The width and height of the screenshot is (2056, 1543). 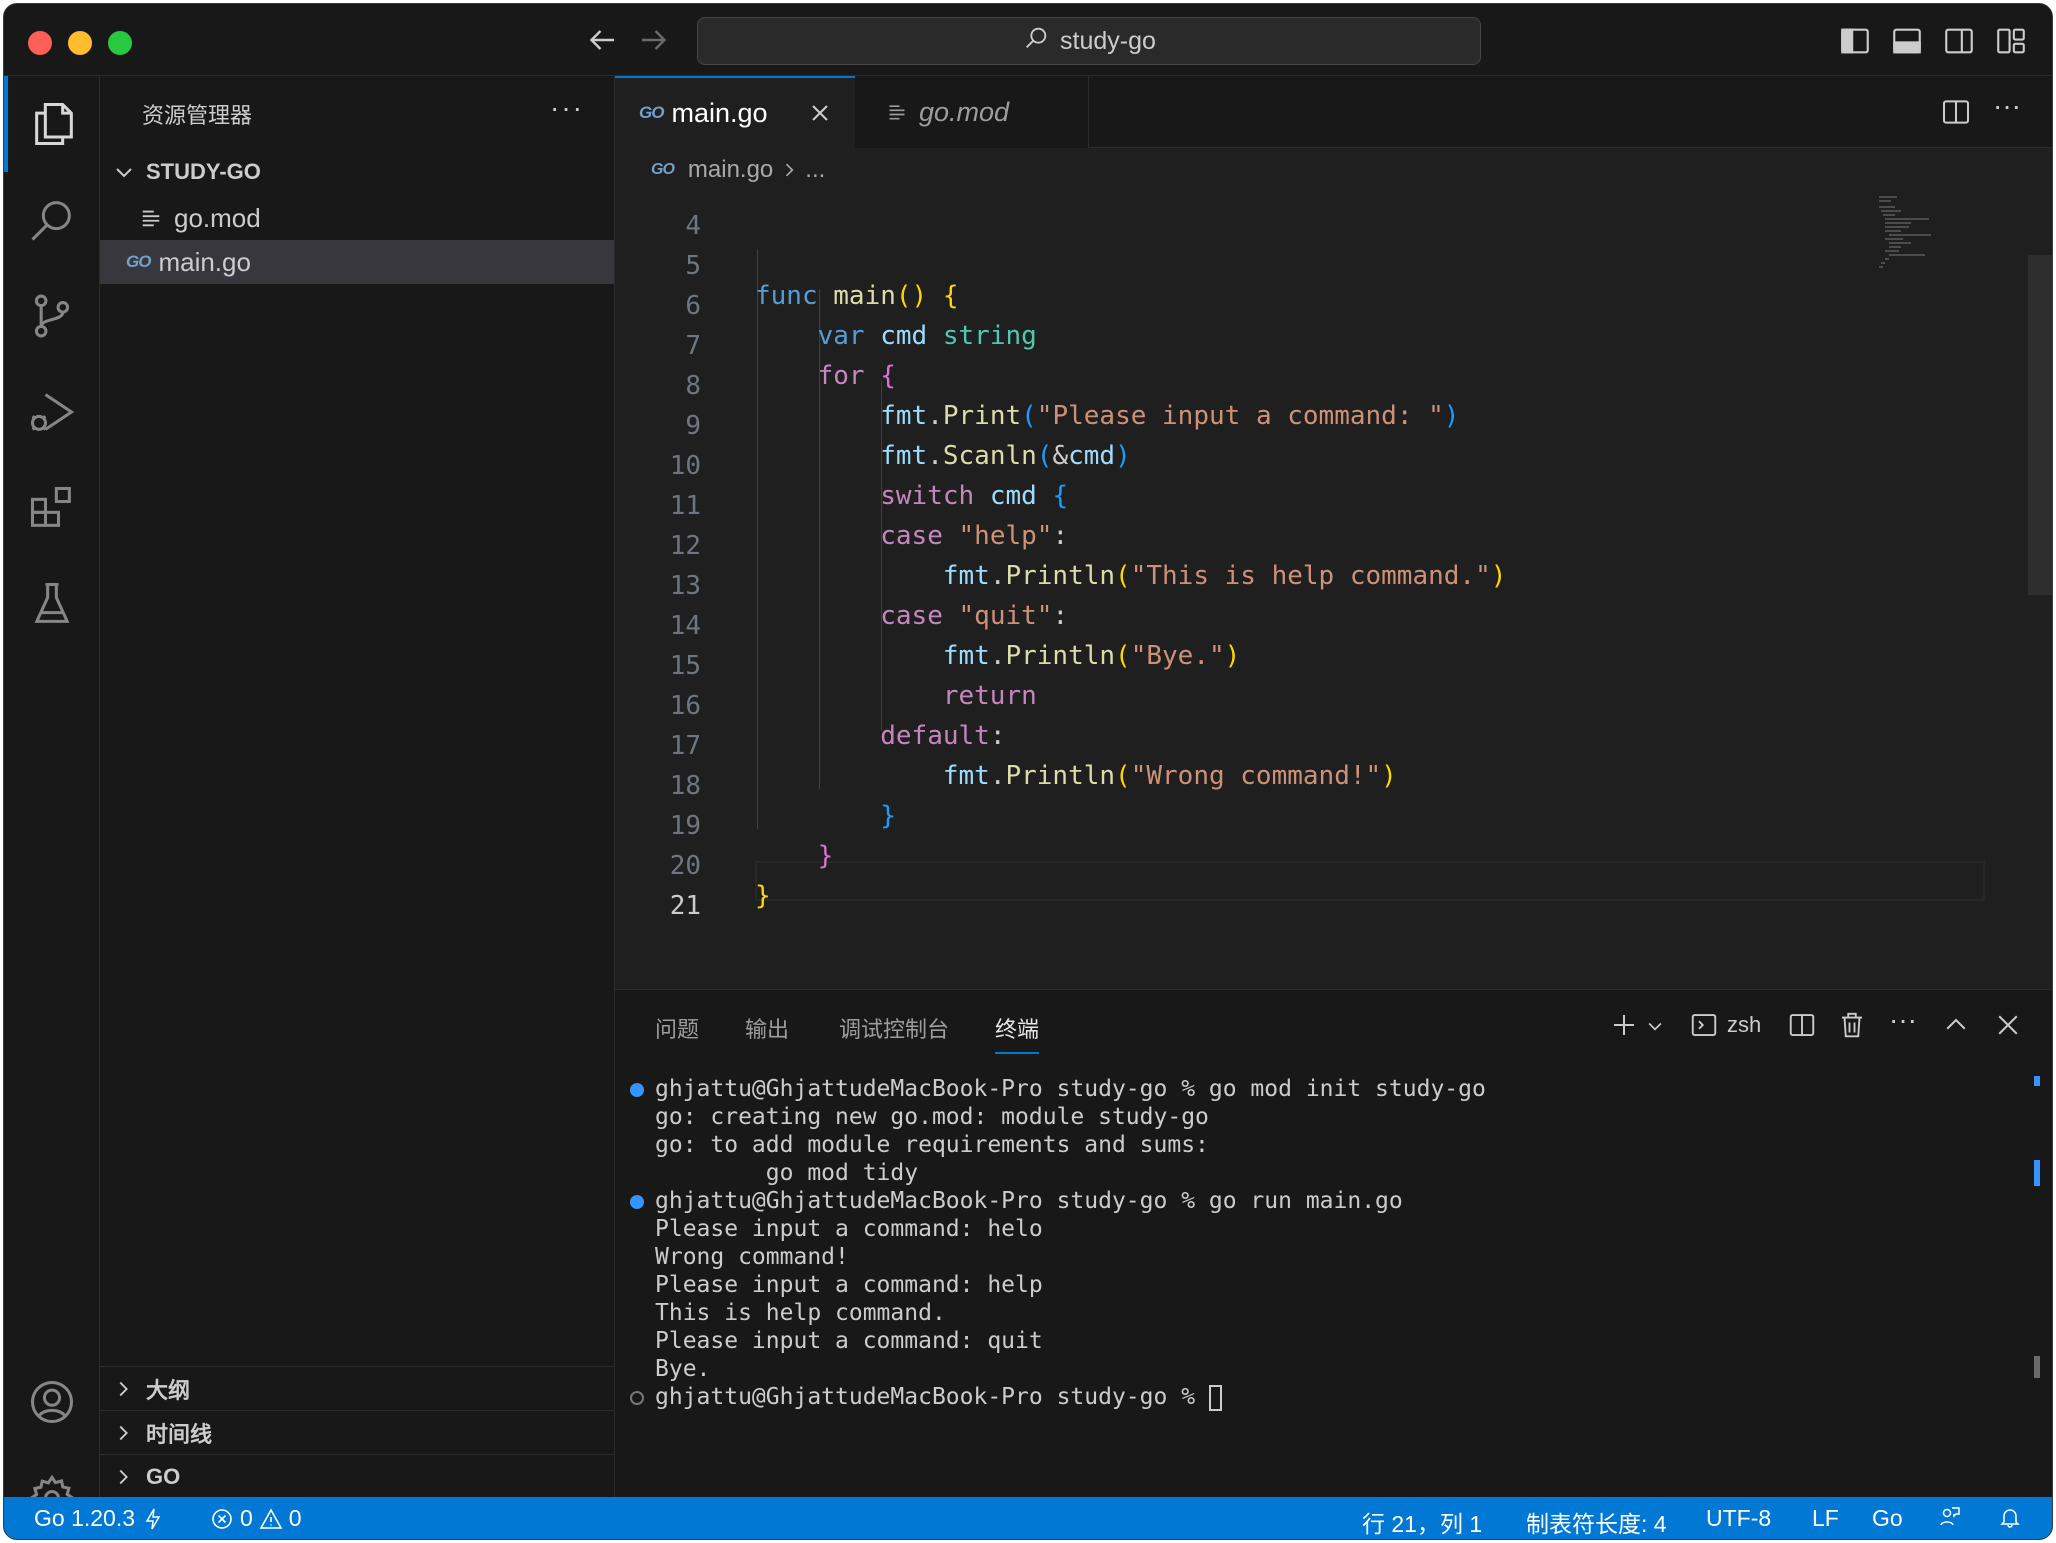 I want to click on file-item-go-mod: go.mod, so click(x=357, y=218).